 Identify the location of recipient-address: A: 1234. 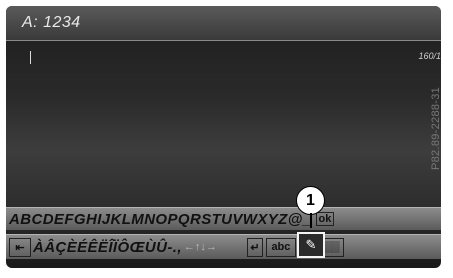
(51, 22).